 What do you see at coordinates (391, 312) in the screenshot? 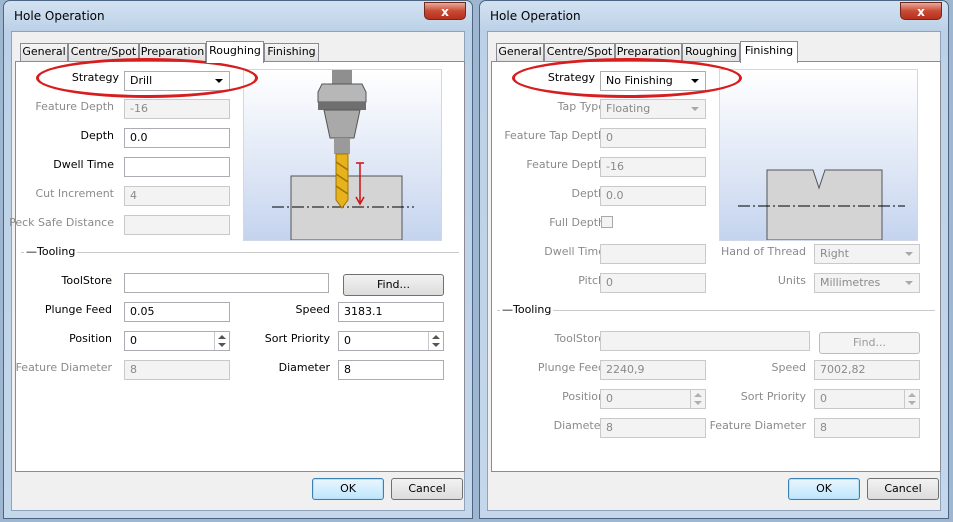
I see `speed-input: 3183.1` at bounding box center [391, 312].